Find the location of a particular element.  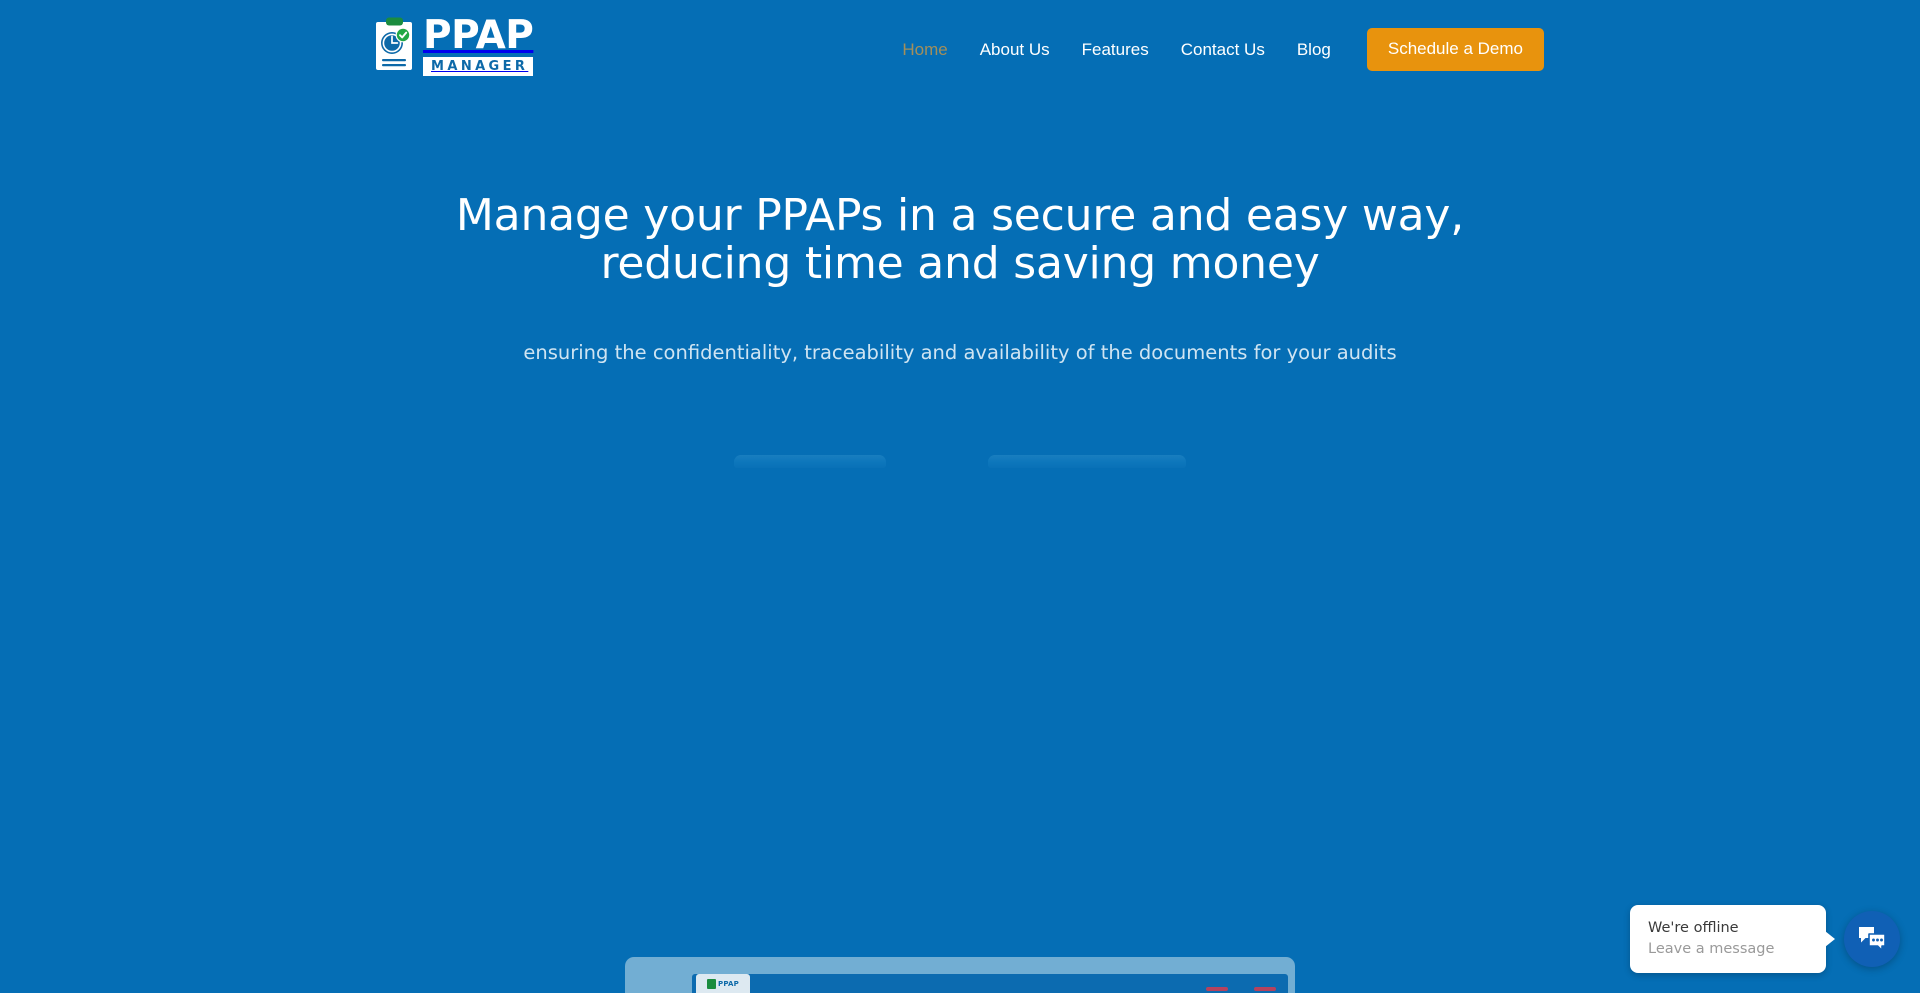

brand-name: PPAP is located at coordinates (478, 35).